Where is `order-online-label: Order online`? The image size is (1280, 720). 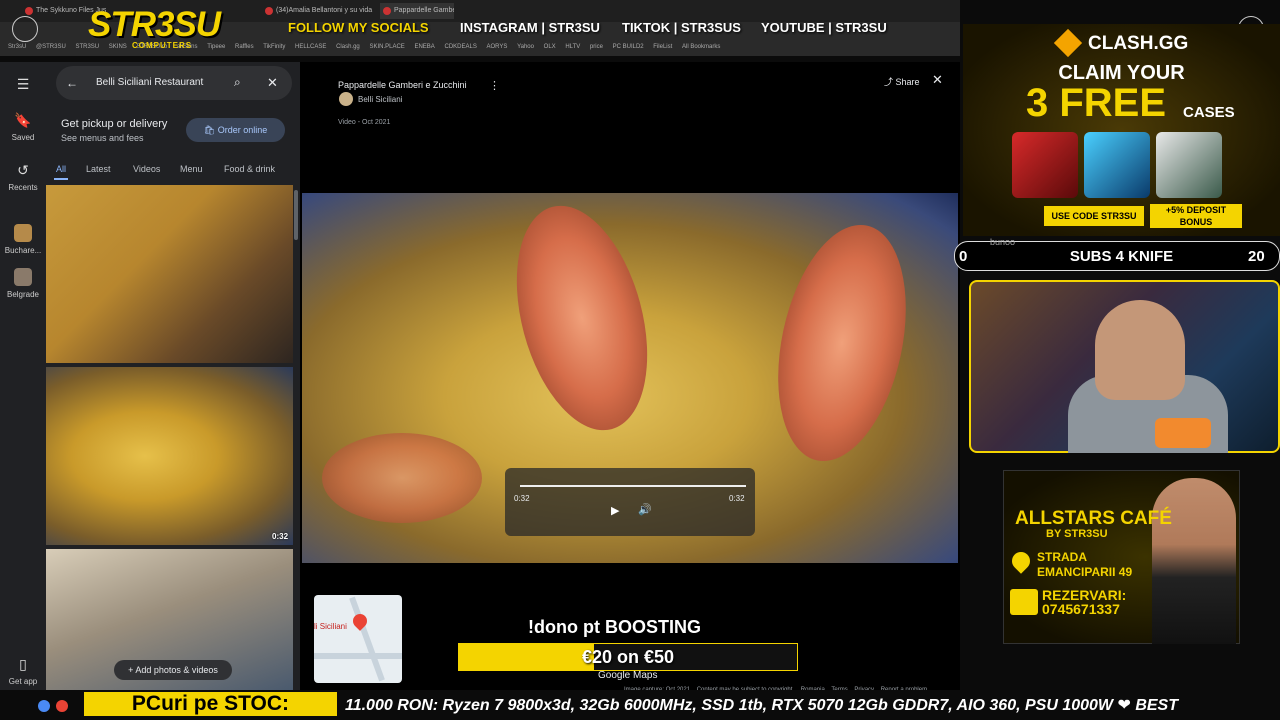
order-online-label: Order online is located at coordinates (242, 130).